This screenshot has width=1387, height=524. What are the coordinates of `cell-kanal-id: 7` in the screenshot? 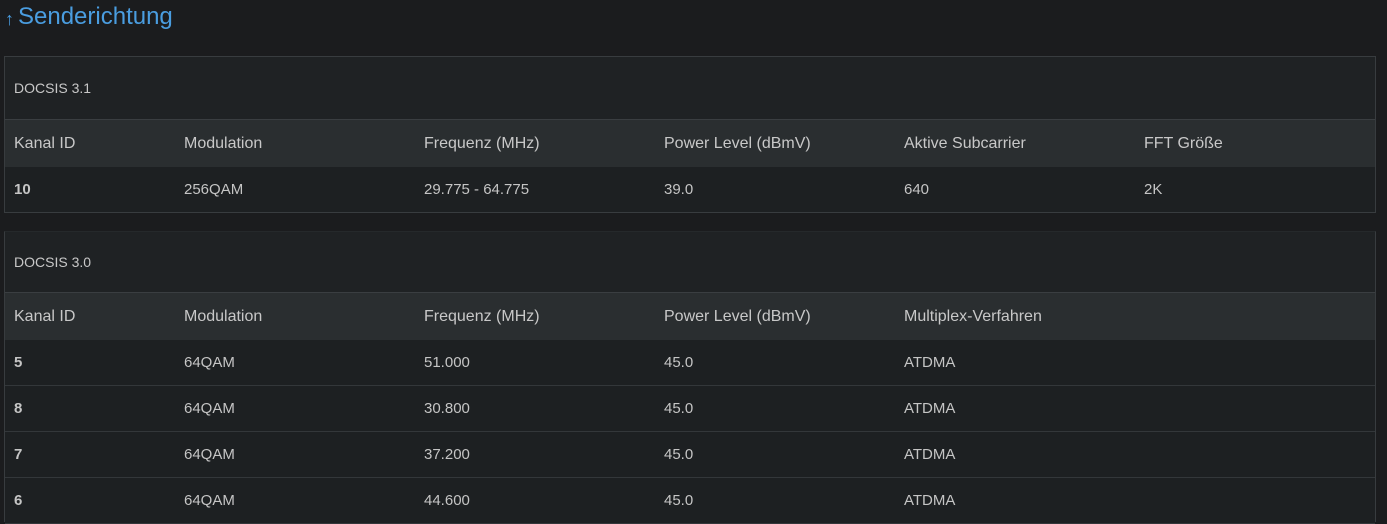 It's located at (18, 454).